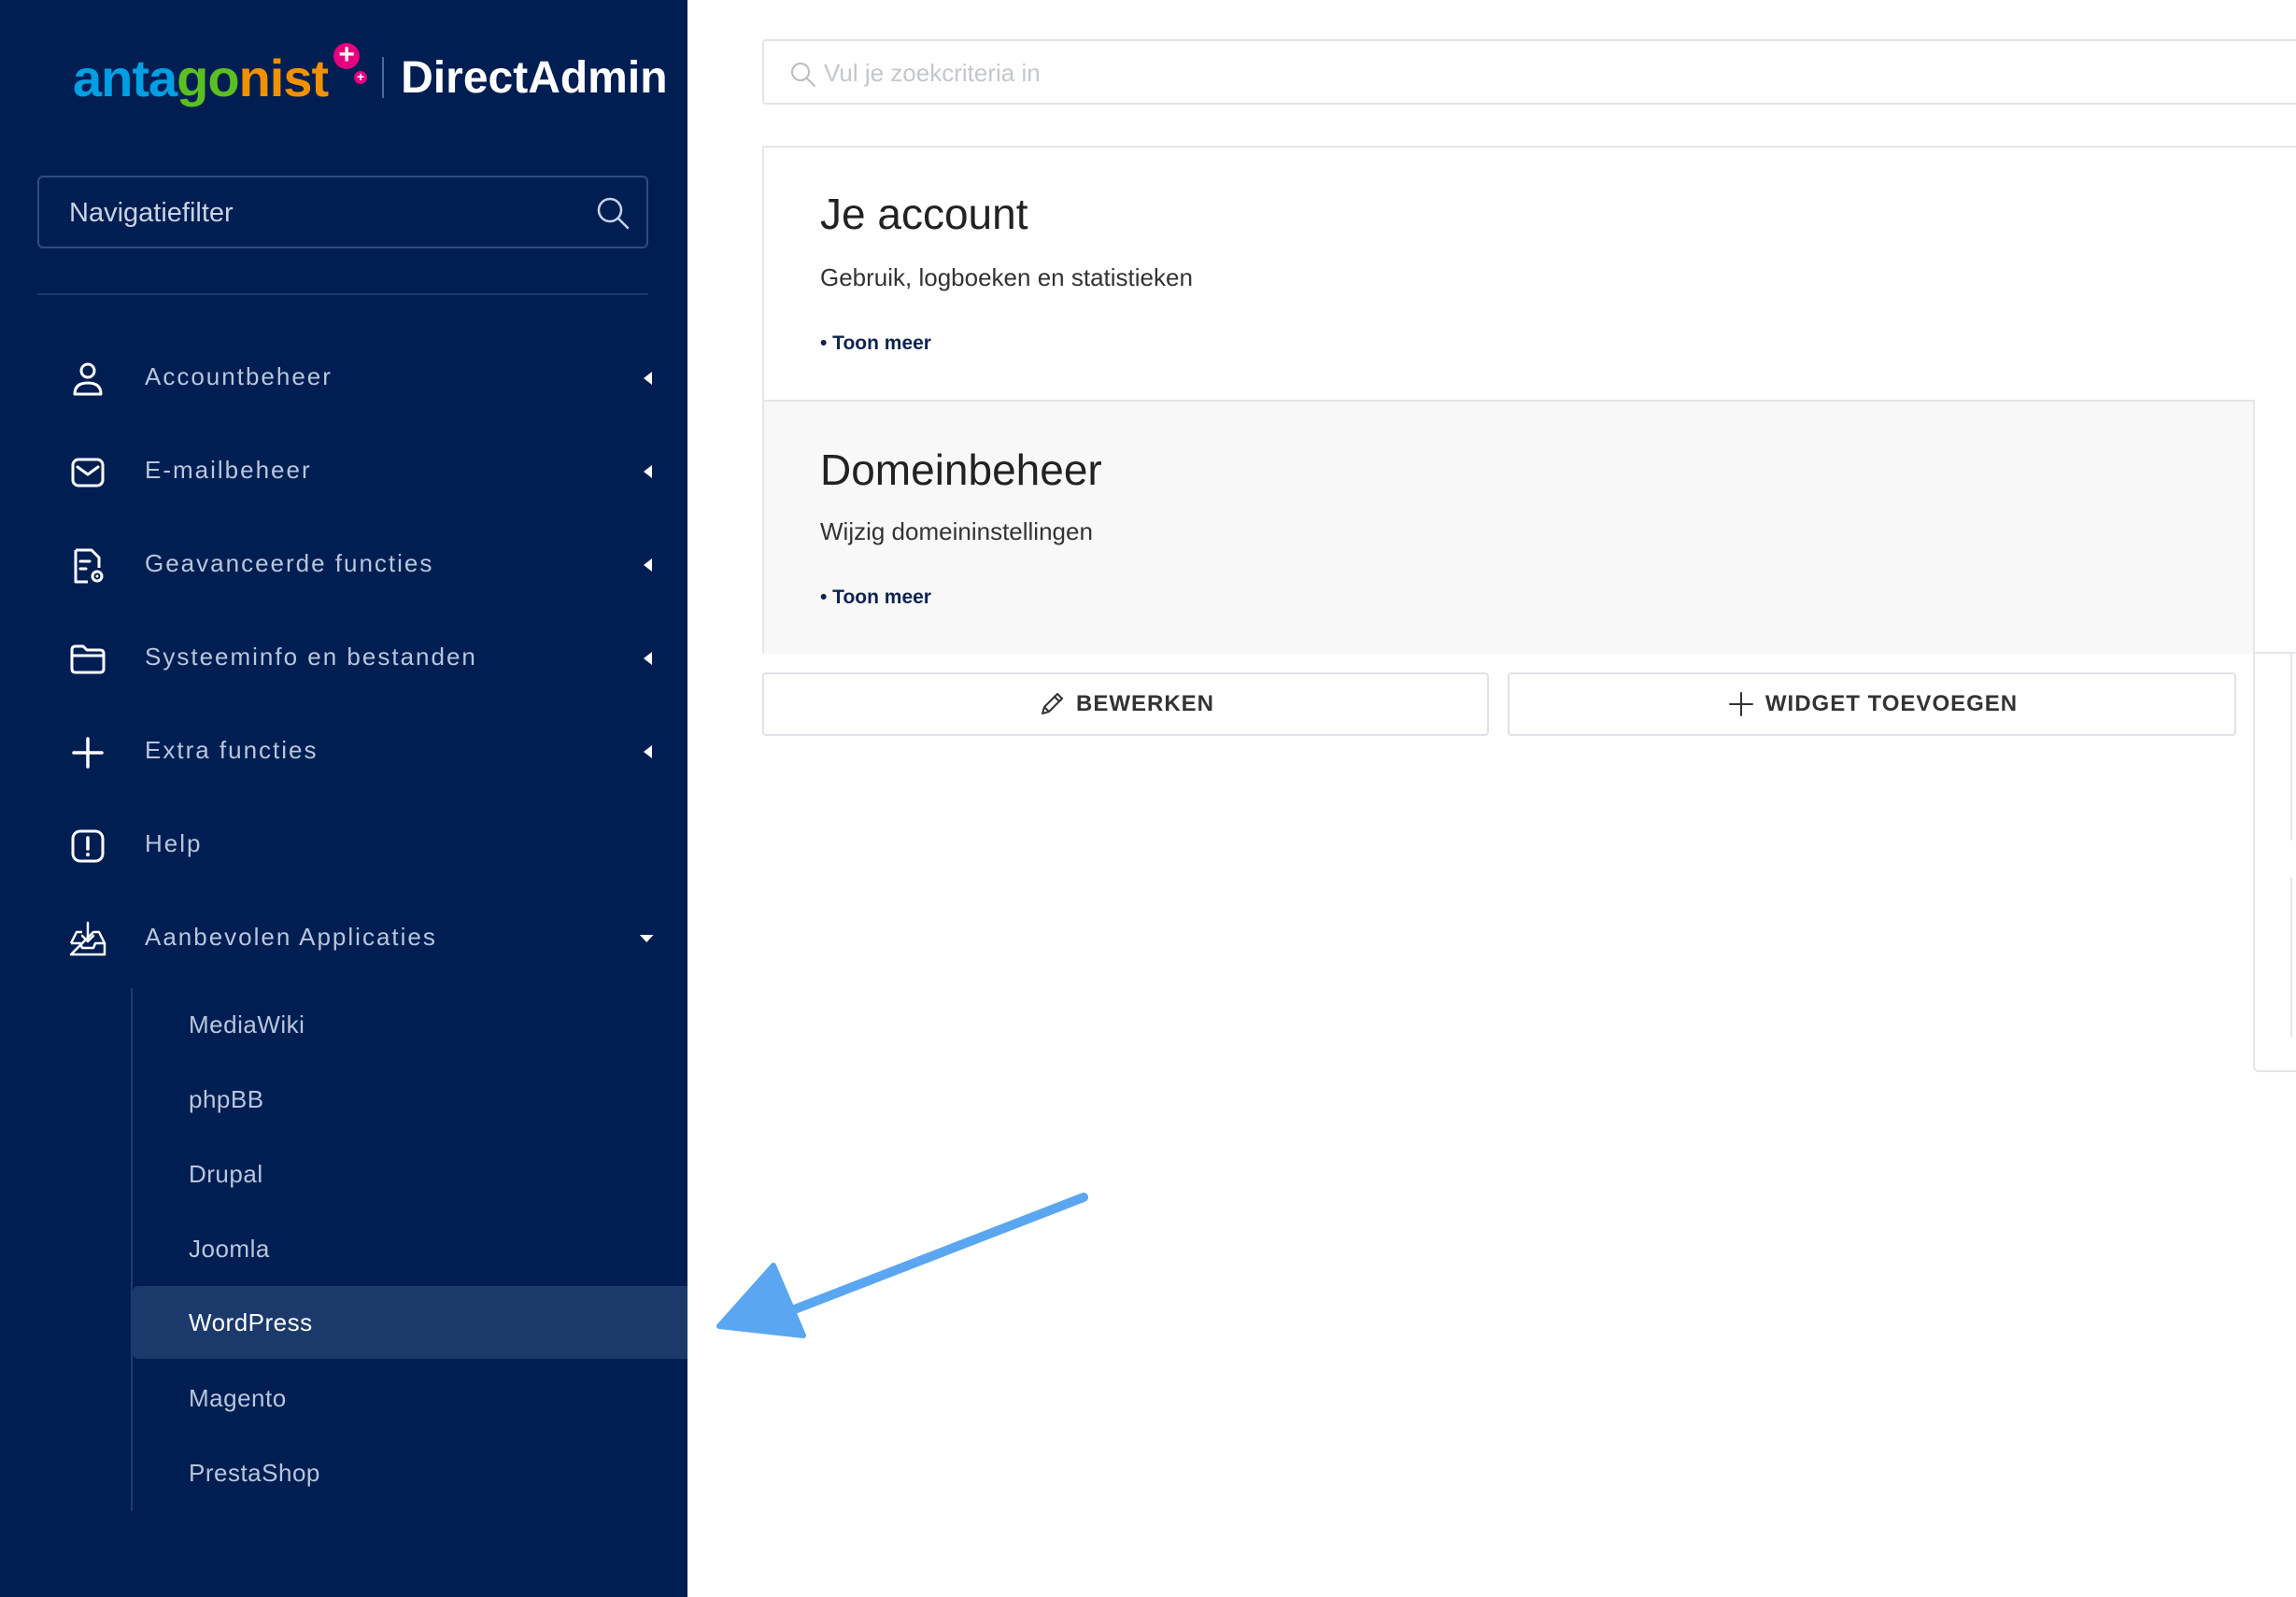 Image resolution: width=2296 pixels, height=1597 pixels. What do you see at coordinates (239, 376) in the screenshot?
I see `sidebar-item-label: Accountbeheer` at bounding box center [239, 376].